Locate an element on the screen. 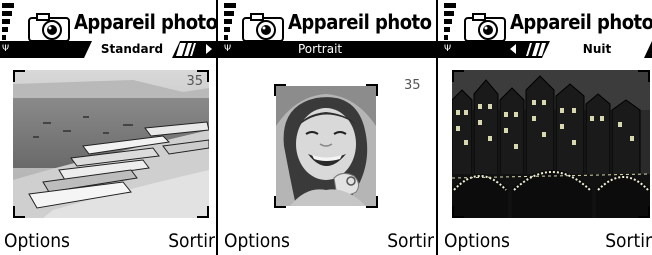 This screenshot has width=652, height=255. arrow-right-icon is located at coordinates (209, 49).